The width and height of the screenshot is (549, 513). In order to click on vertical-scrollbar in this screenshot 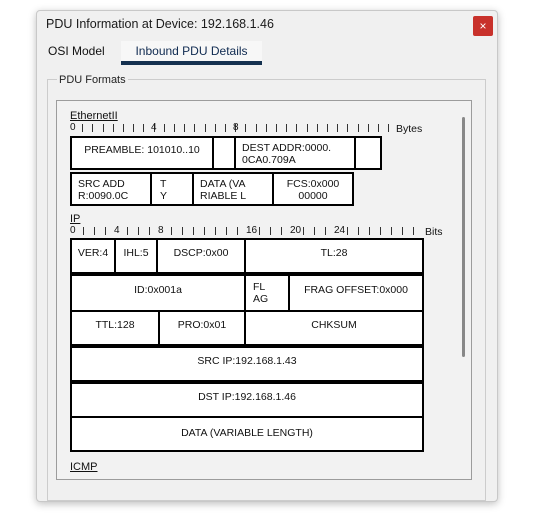, I will do `click(463, 237)`.